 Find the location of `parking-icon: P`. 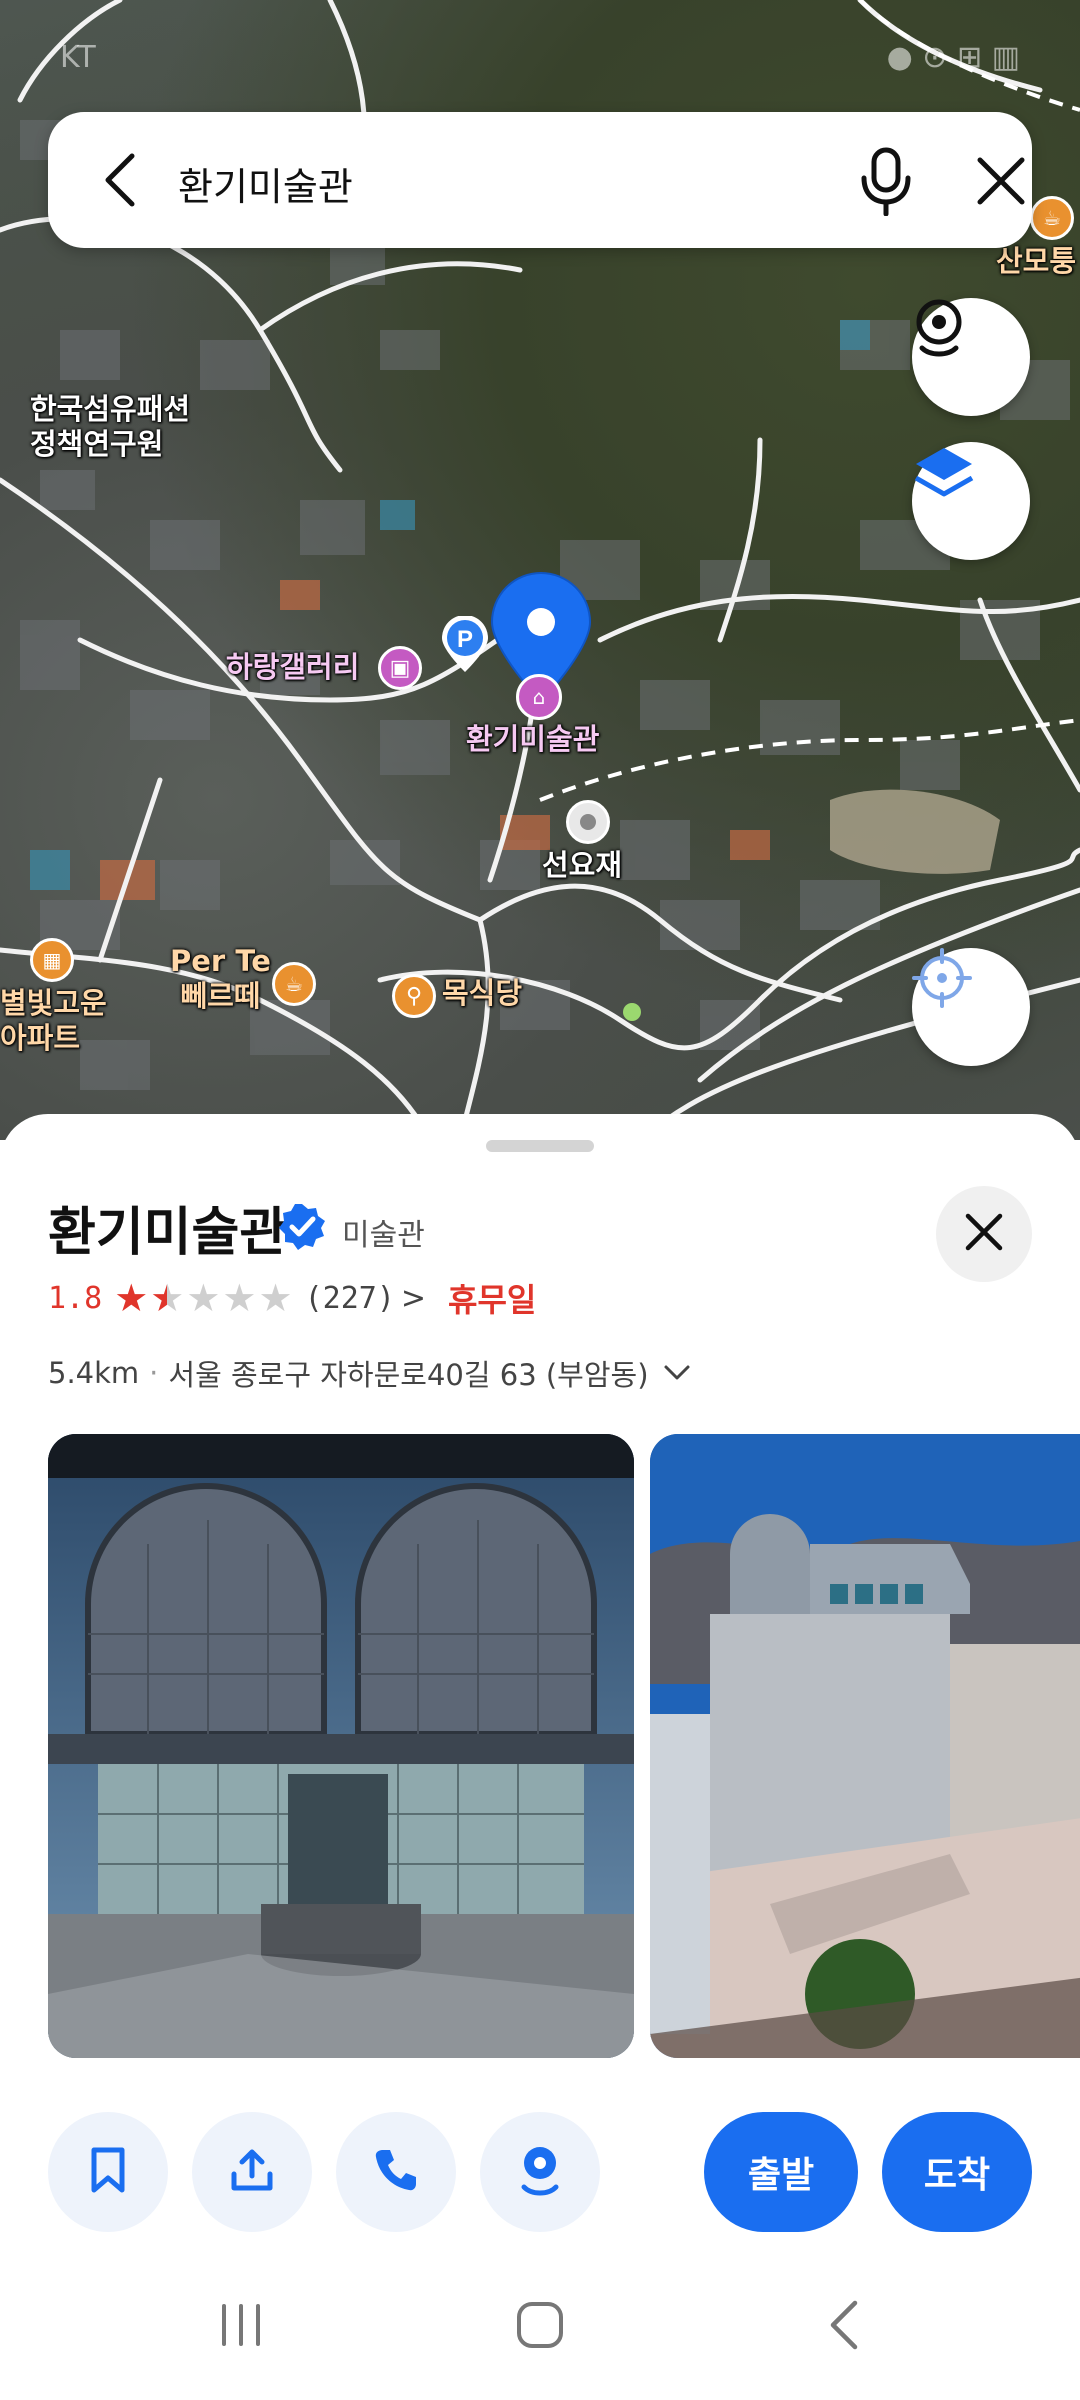

parking-icon: P is located at coordinates (465, 645).